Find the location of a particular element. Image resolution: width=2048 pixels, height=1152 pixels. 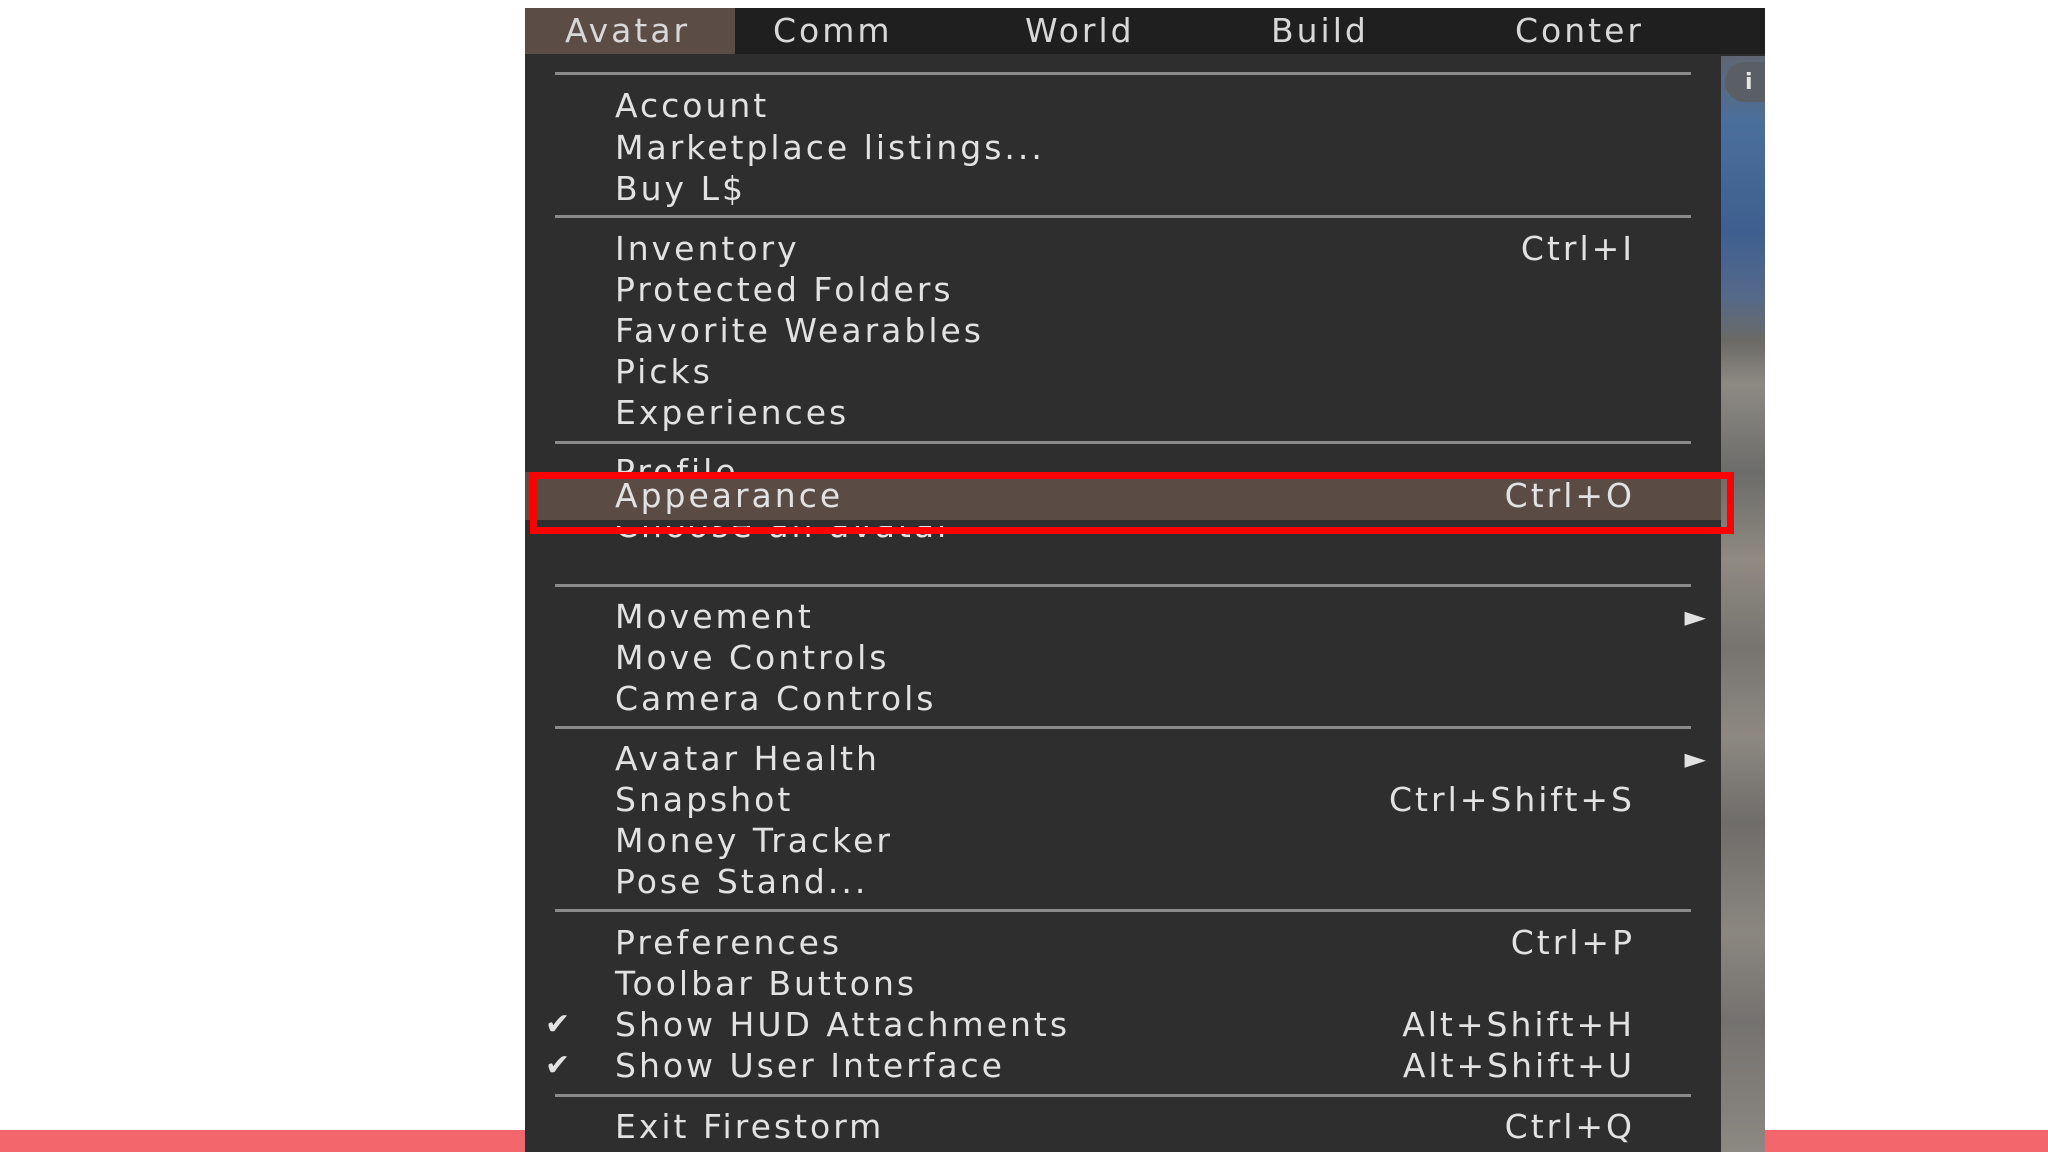

menu-item-snapshot: Snapshot Ctrl+Shift+S is located at coordinates (1123, 800).